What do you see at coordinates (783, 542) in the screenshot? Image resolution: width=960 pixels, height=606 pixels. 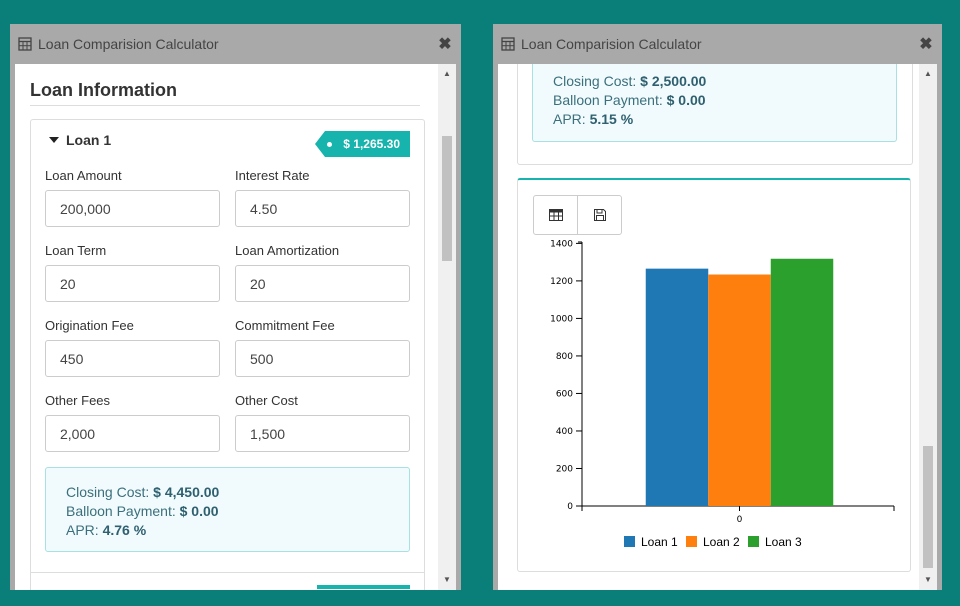 I see `legend-label: Loan 3` at bounding box center [783, 542].